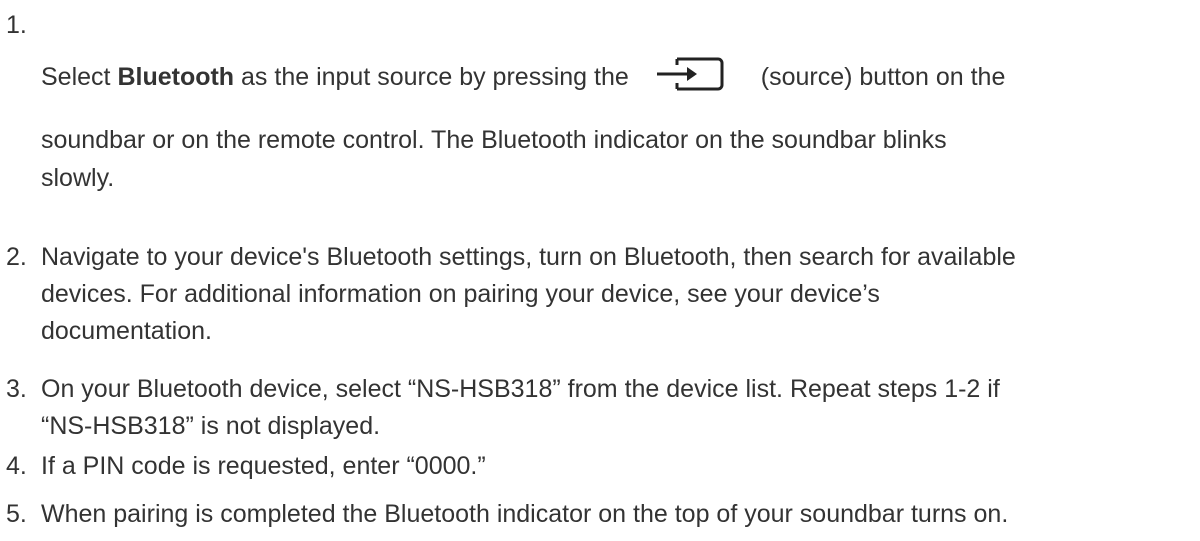 The image size is (1200, 541). I want to click on source-input-icon, so click(695, 73).